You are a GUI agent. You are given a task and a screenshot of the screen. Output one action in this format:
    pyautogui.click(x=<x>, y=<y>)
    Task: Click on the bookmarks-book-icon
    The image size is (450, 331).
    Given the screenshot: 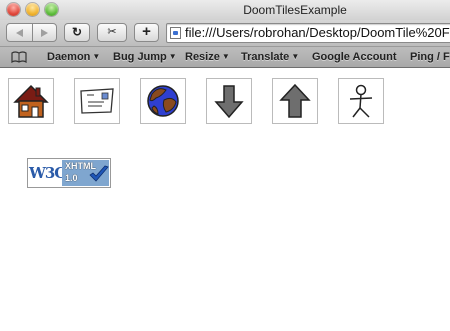 What is the action you would take?
    pyautogui.click(x=19, y=57)
    